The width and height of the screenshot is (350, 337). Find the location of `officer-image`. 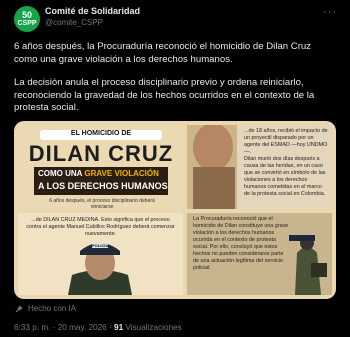

officer-image is located at coordinates (100, 269).